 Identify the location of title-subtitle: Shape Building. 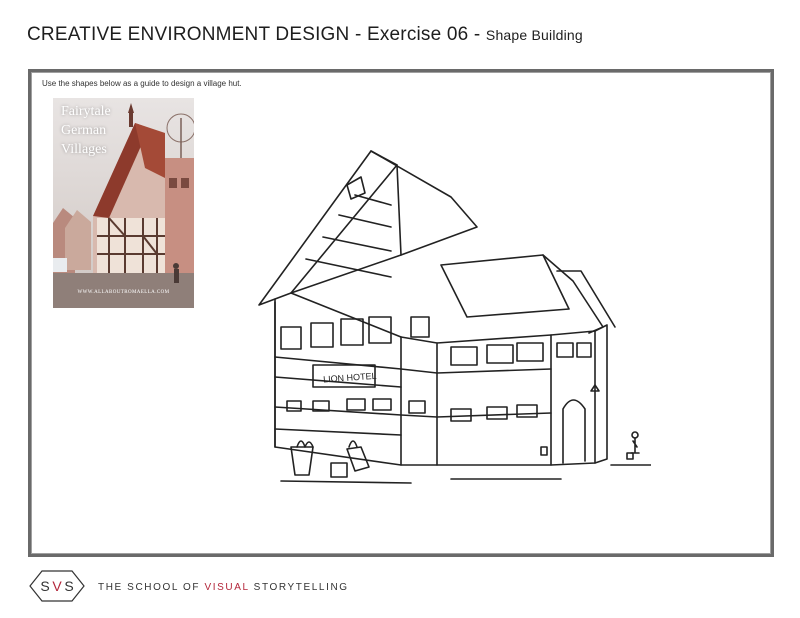
(534, 35).